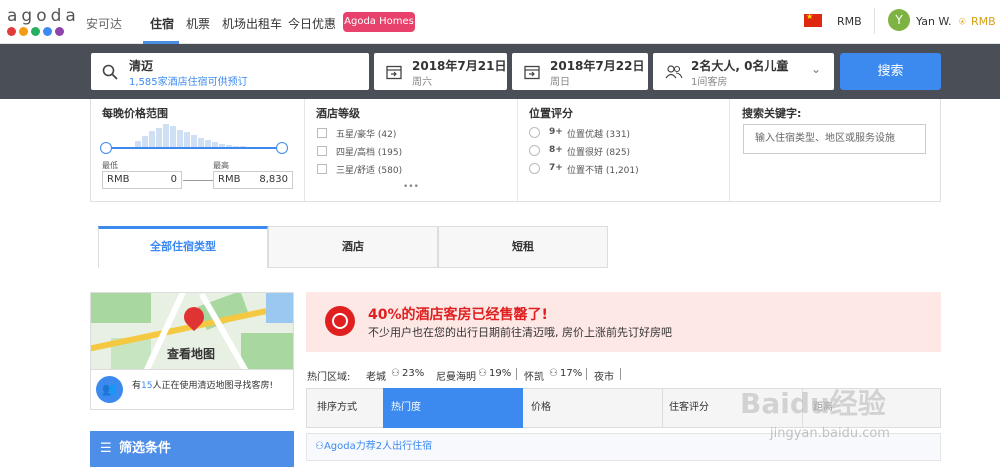  What do you see at coordinates (312, 23) in the screenshot?
I see `tab-deals: 今日优惠` at bounding box center [312, 23].